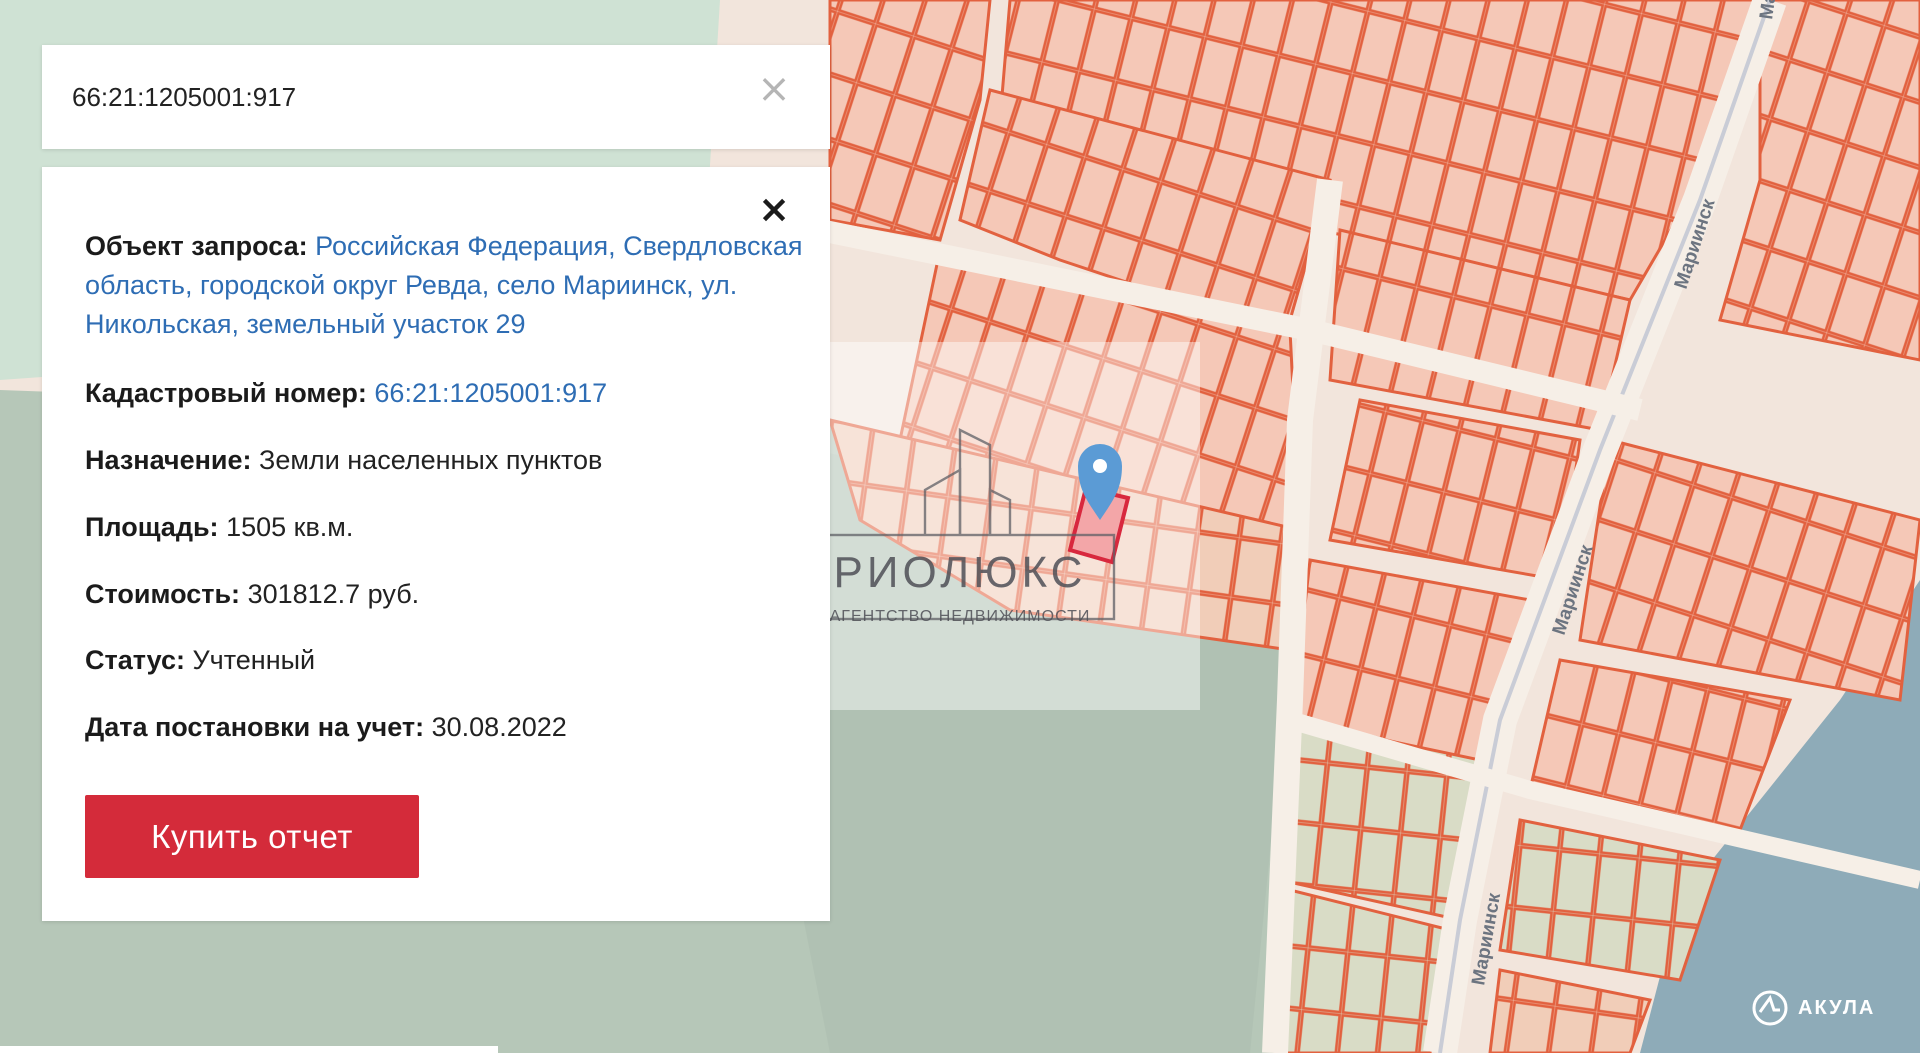 The image size is (1920, 1053). What do you see at coordinates (1770, 1008) in the screenshot?
I see `shark-logo-icon` at bounding box center [1770, 1008].